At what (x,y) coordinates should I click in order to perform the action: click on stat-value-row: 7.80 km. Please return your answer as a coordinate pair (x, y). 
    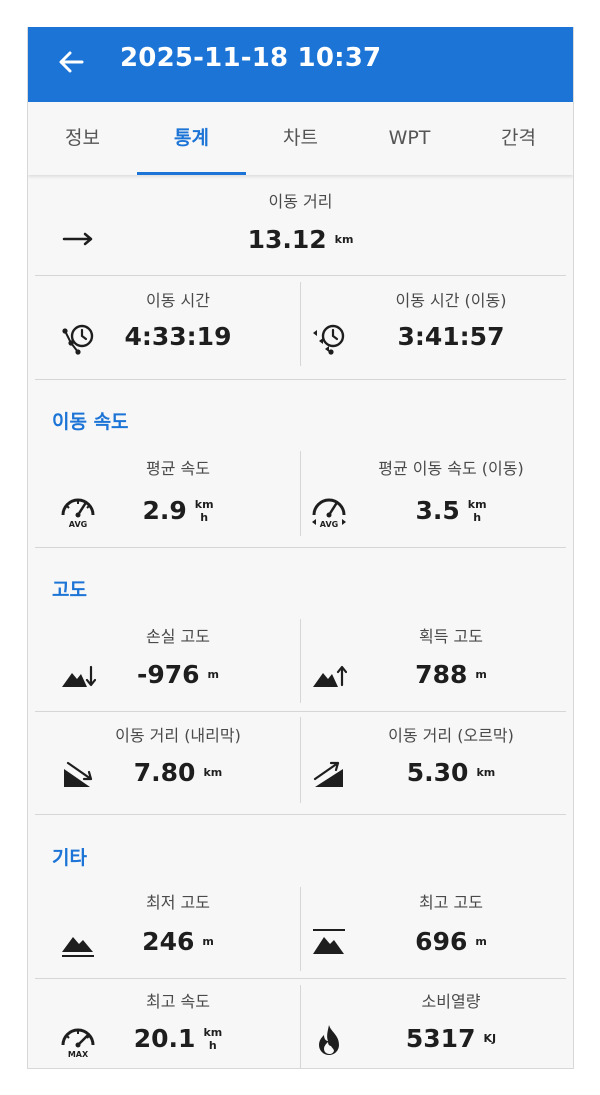
    Looking at the image, I should click on (178, 772).